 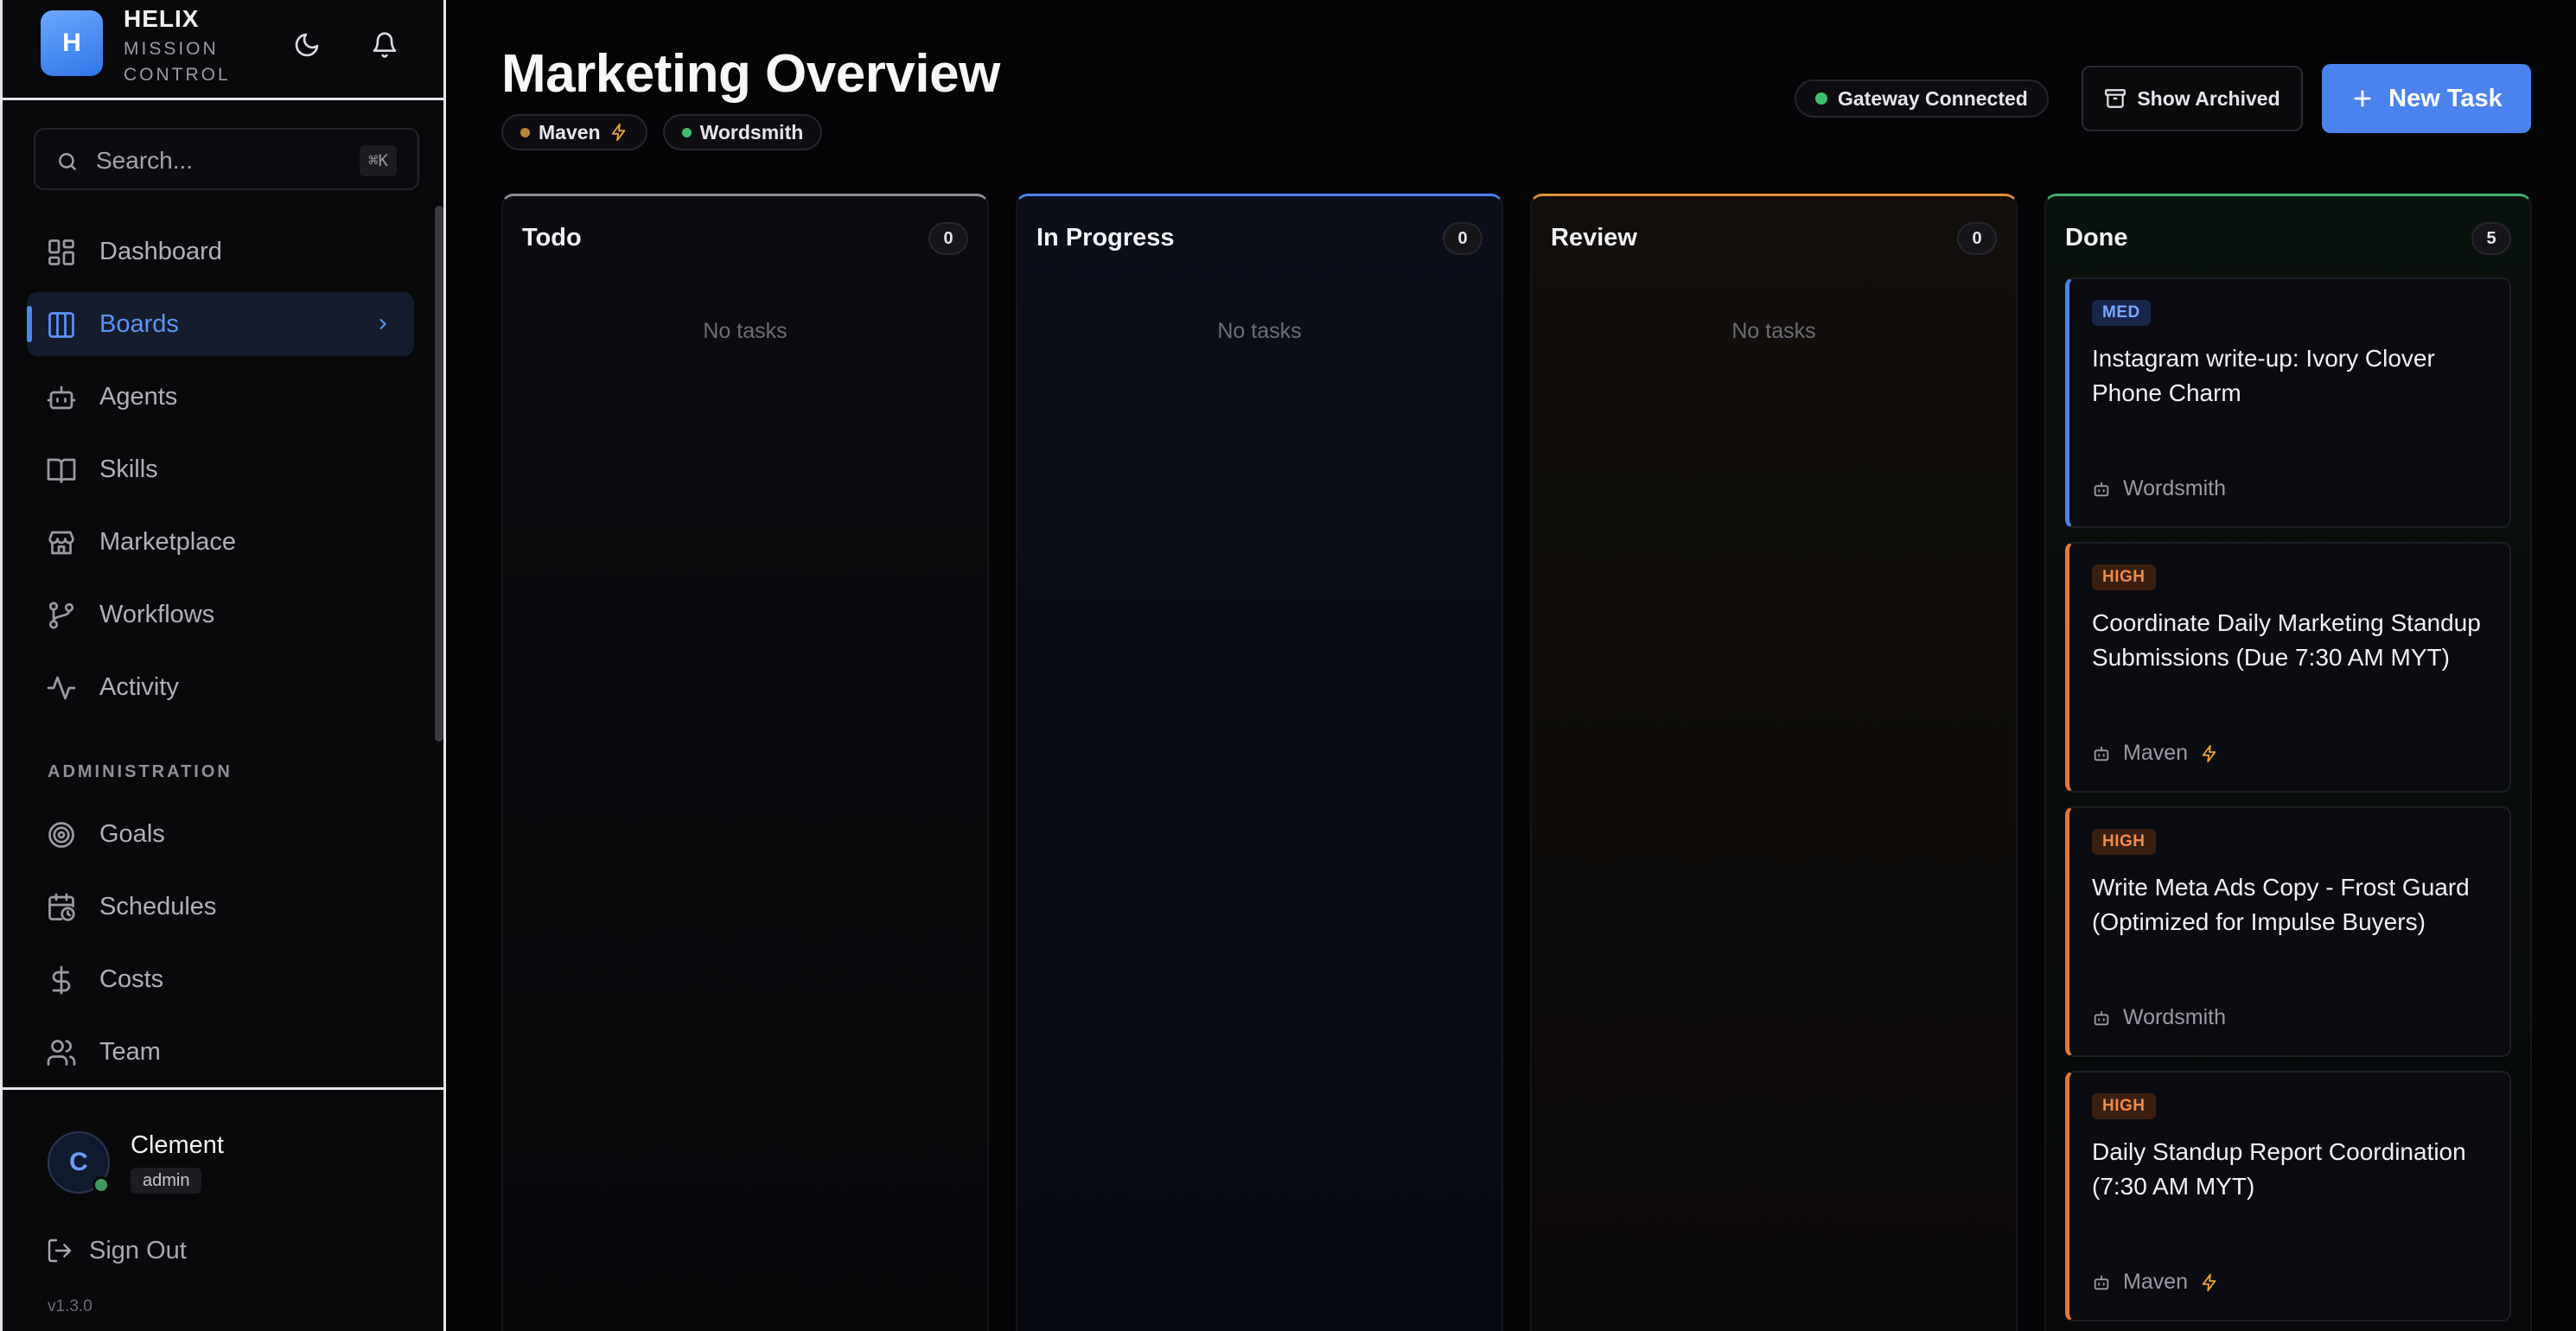 I want to click on user-role-badge: admin, so click(x=166, y=1181).